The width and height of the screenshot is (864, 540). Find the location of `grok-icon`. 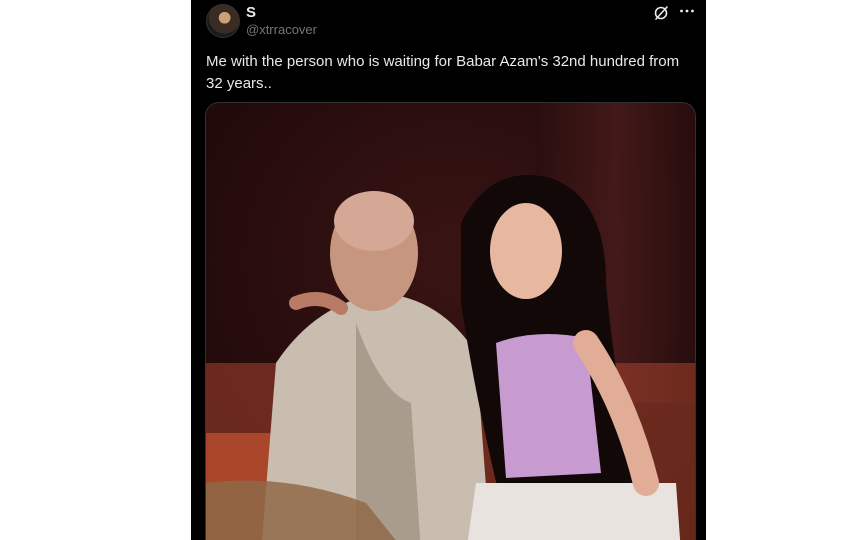

grok-icon is located at coordinates (661, 13).